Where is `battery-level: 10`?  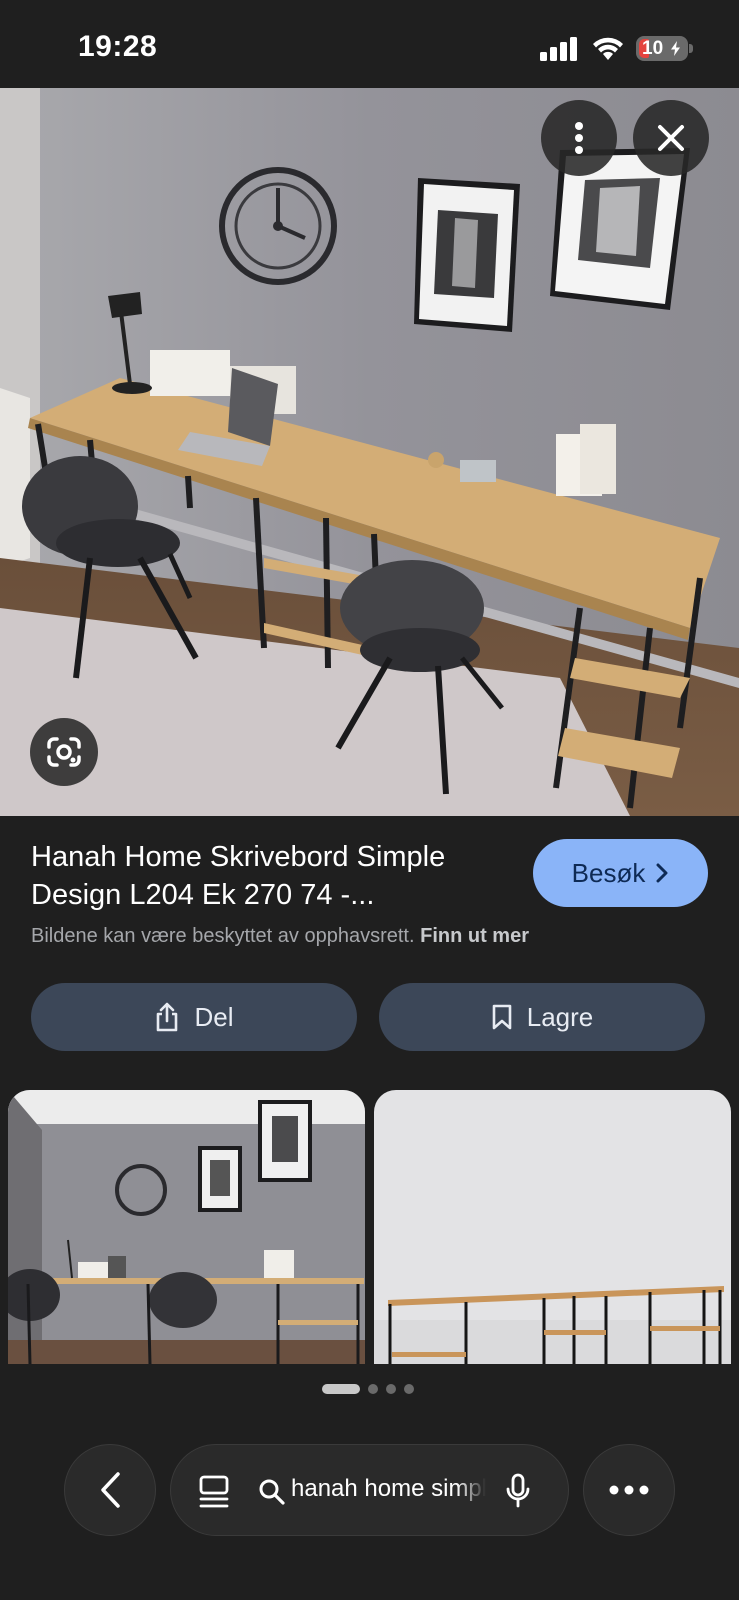
battery-level: 10 is located at coordinates (653, 48).